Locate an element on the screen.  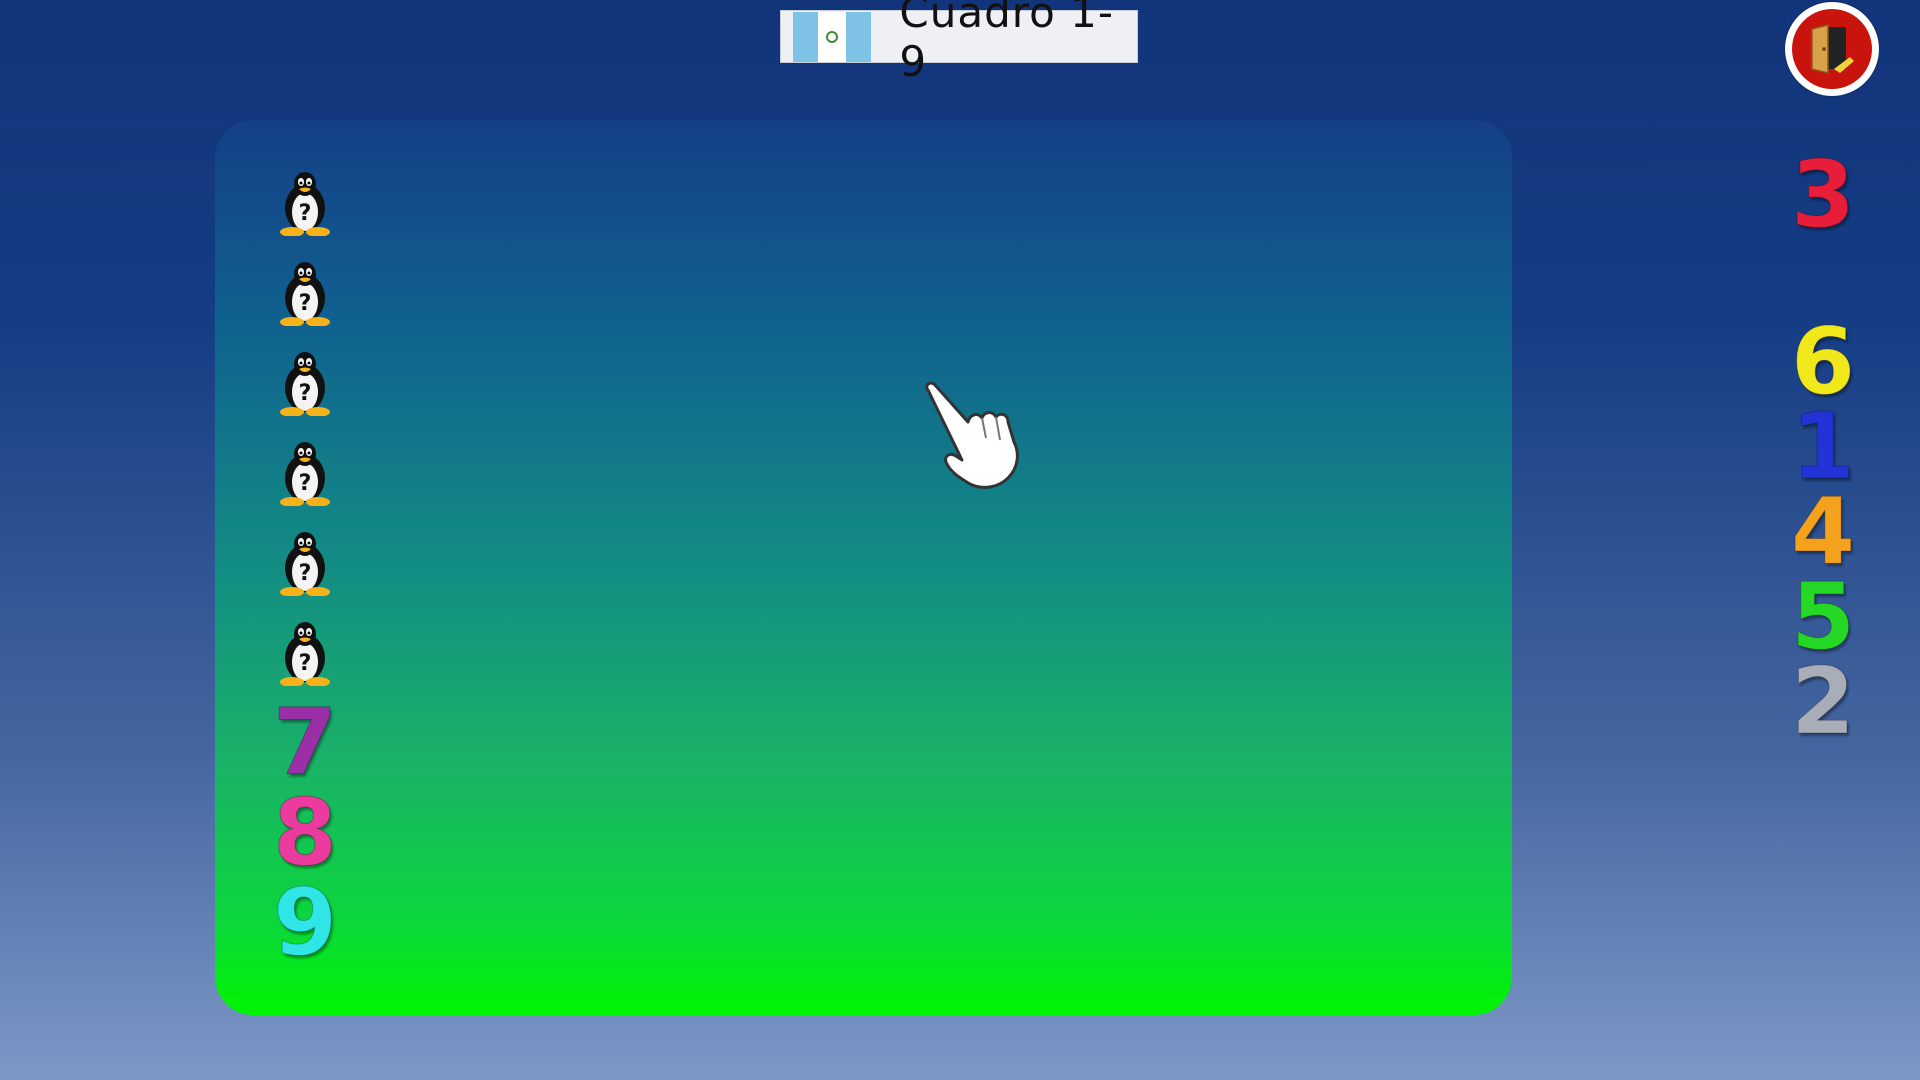
exit-button is located at coordinates (1832, 49).